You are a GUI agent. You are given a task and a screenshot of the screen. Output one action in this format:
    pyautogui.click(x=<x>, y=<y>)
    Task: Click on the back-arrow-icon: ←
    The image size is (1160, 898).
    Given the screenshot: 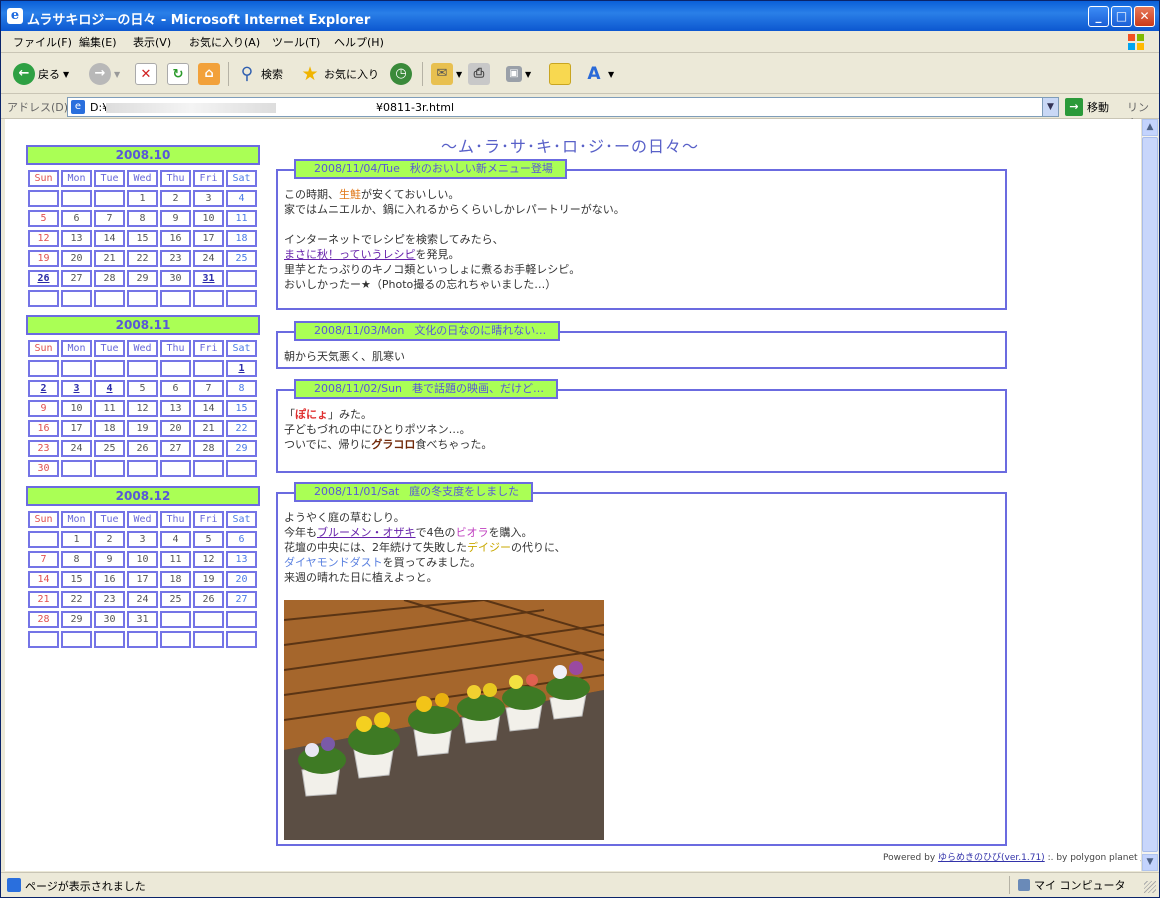 What is the action you would take?
    pyautogui.click(x=24, y=74)
    